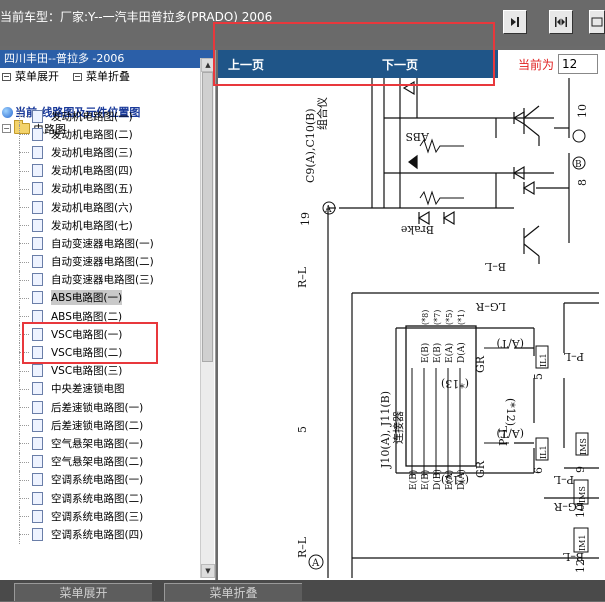  What do you see at coordinates (510, 412) in the screenshot?
I see `star12-label: (*12)` at bounding box center [510, 412].